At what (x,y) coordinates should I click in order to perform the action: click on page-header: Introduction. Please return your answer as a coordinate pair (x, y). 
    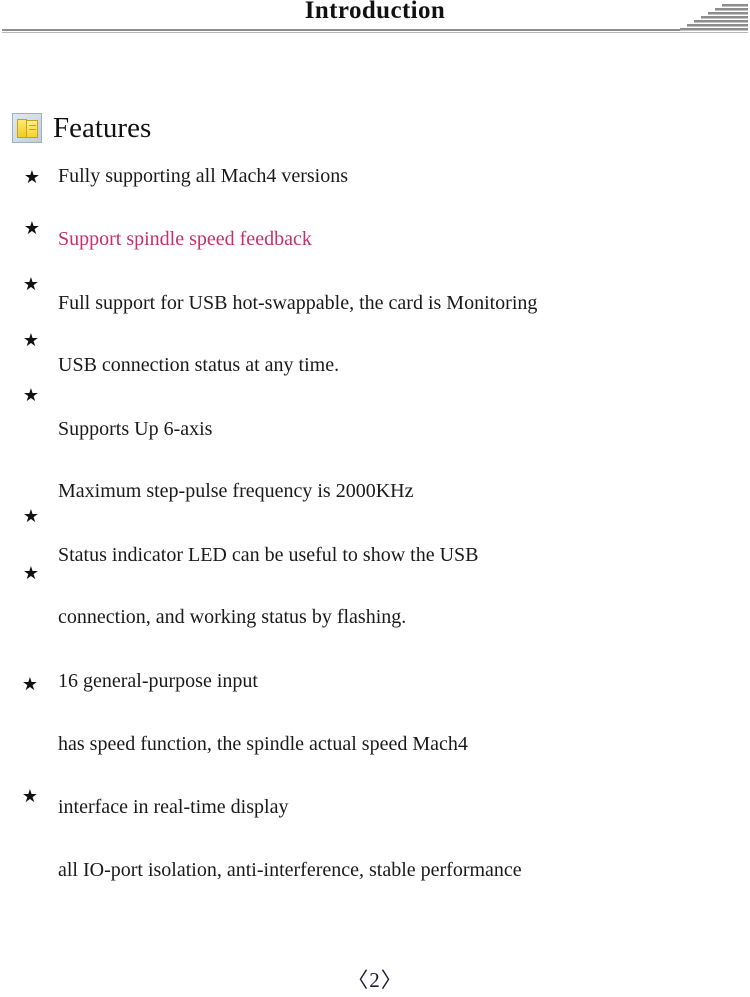
    Looking at the image, I should click on (375, 20).